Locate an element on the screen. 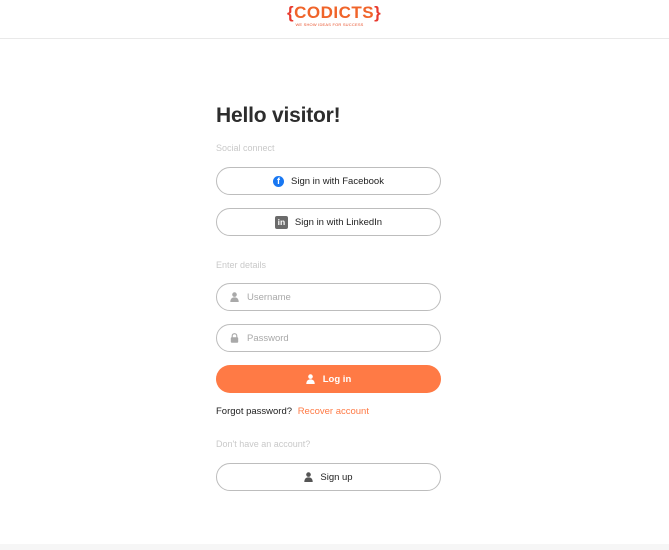 This screenshot has height=550, width=669. signup-button: Sign up is located at coordinates (328, 477).